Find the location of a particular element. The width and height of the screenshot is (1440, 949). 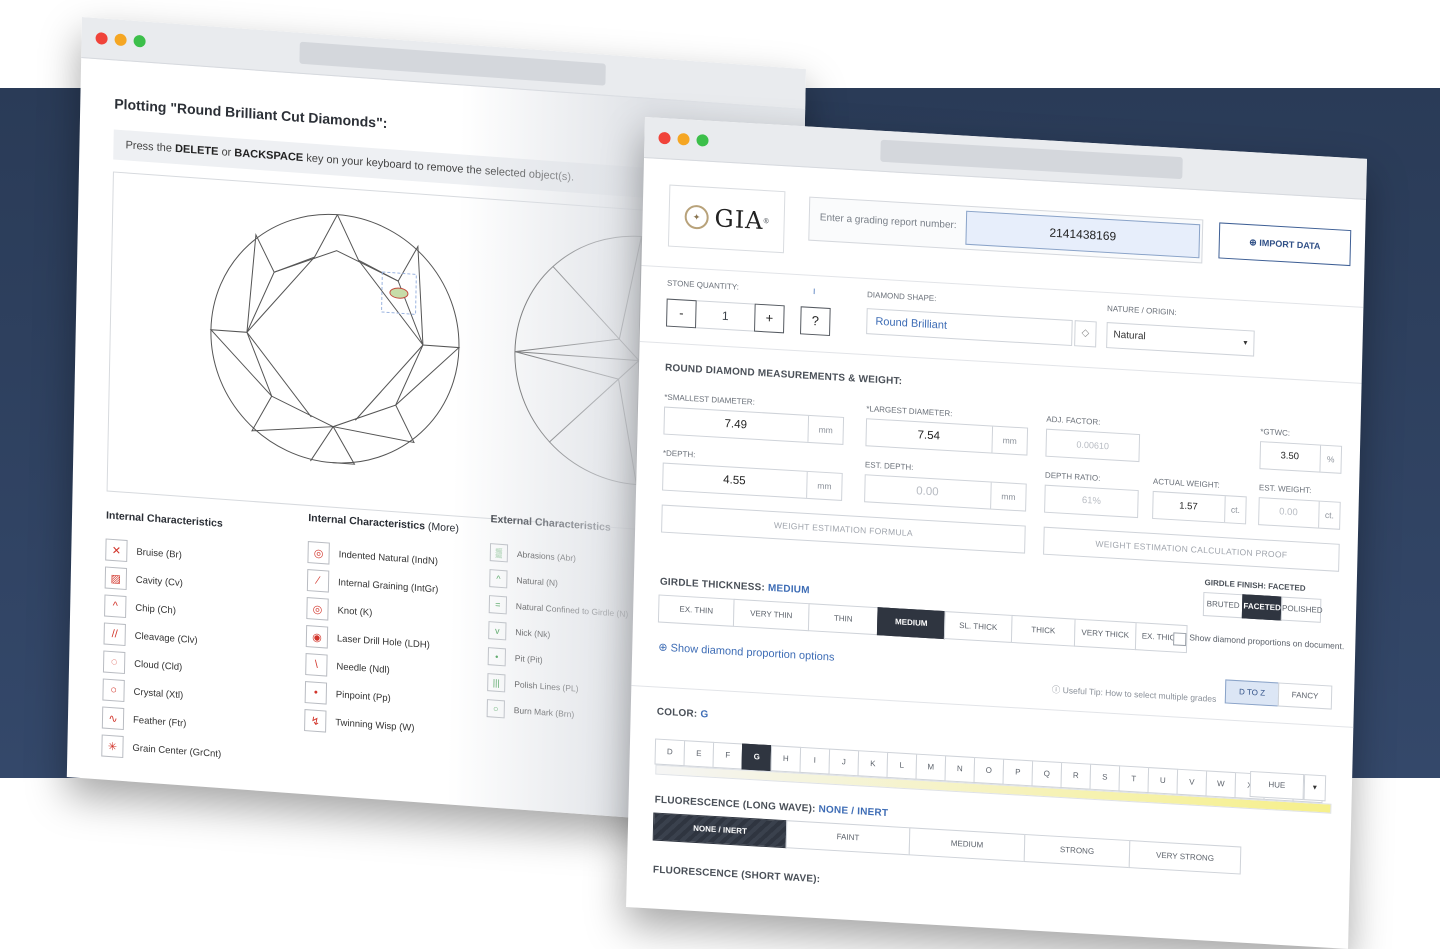

diamond-icon: ◇ is located at coordinates (1085, 334).